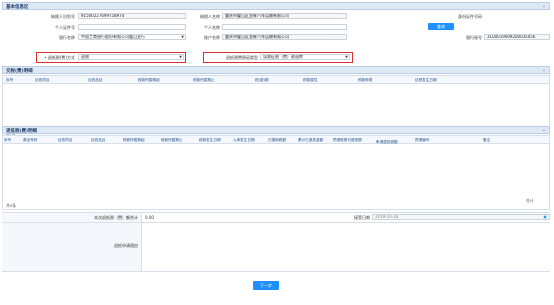 The image size is (554, 305). Describe the element at coordinates (212, 37) in the screenshot. I see `account-name-label: 账户名称` at that location.